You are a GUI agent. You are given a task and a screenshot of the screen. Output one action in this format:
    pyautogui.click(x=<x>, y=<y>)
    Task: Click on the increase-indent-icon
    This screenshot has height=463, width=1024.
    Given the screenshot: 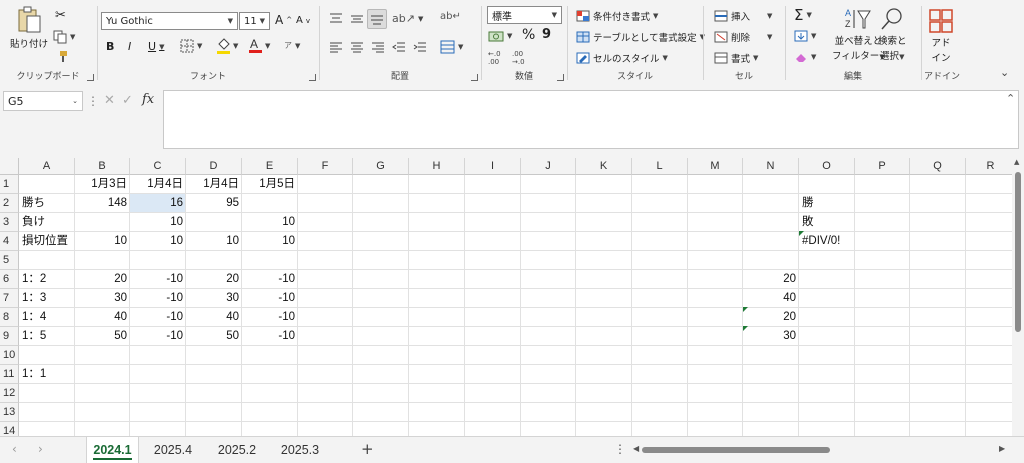 What is the action you would take?
    pyautogui.click(x=420, y=48)
    